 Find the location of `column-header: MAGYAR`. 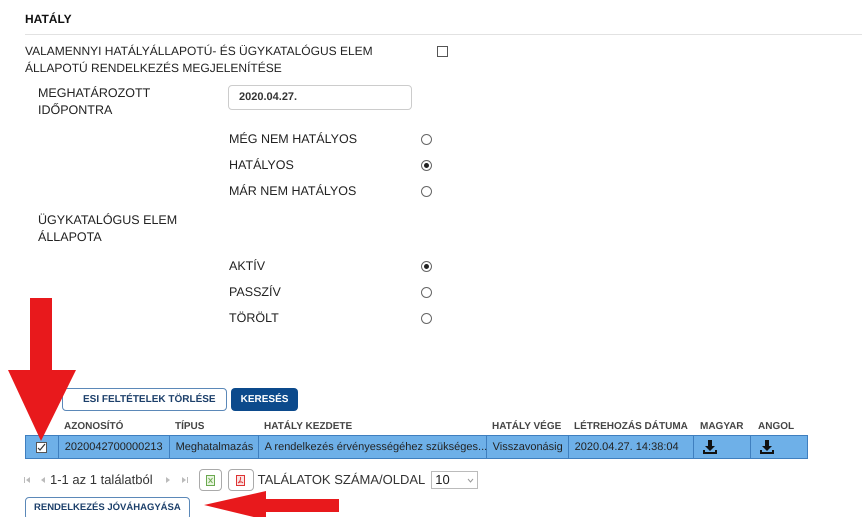

column-header: MAGYAR is located at coordinates (722, 427).